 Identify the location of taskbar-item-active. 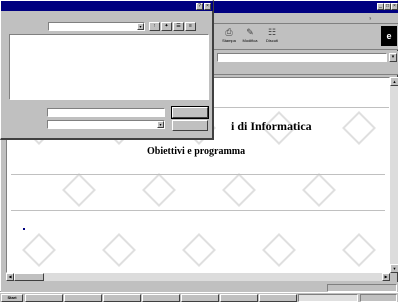
(328, 298).